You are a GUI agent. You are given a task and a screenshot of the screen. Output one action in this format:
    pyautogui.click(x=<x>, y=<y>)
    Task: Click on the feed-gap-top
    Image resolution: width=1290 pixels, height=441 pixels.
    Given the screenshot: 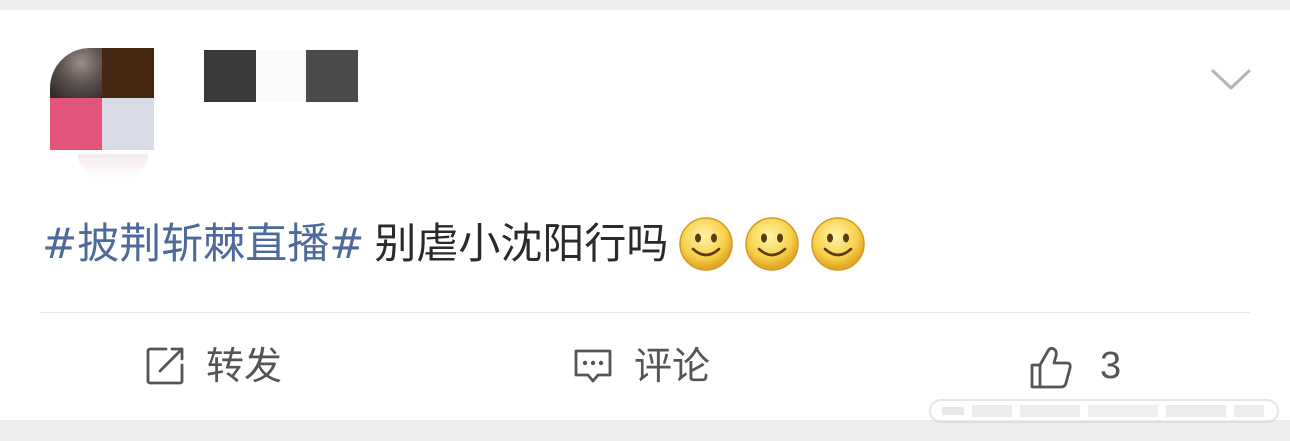 What is the action you would take?
    pyautogui.click(x=645, y=5)
    